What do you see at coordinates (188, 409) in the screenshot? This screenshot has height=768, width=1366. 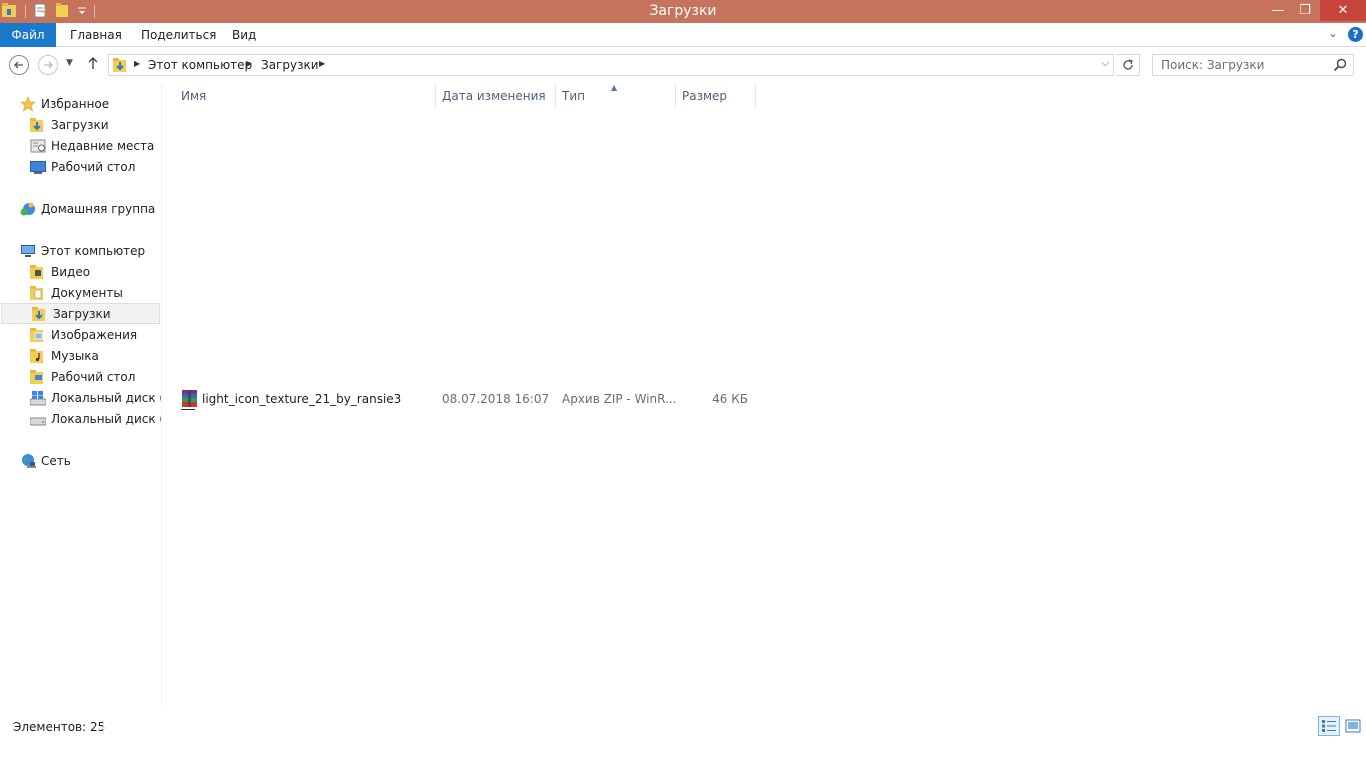 I see `focus-indicator` at bounding box center [188, 409].